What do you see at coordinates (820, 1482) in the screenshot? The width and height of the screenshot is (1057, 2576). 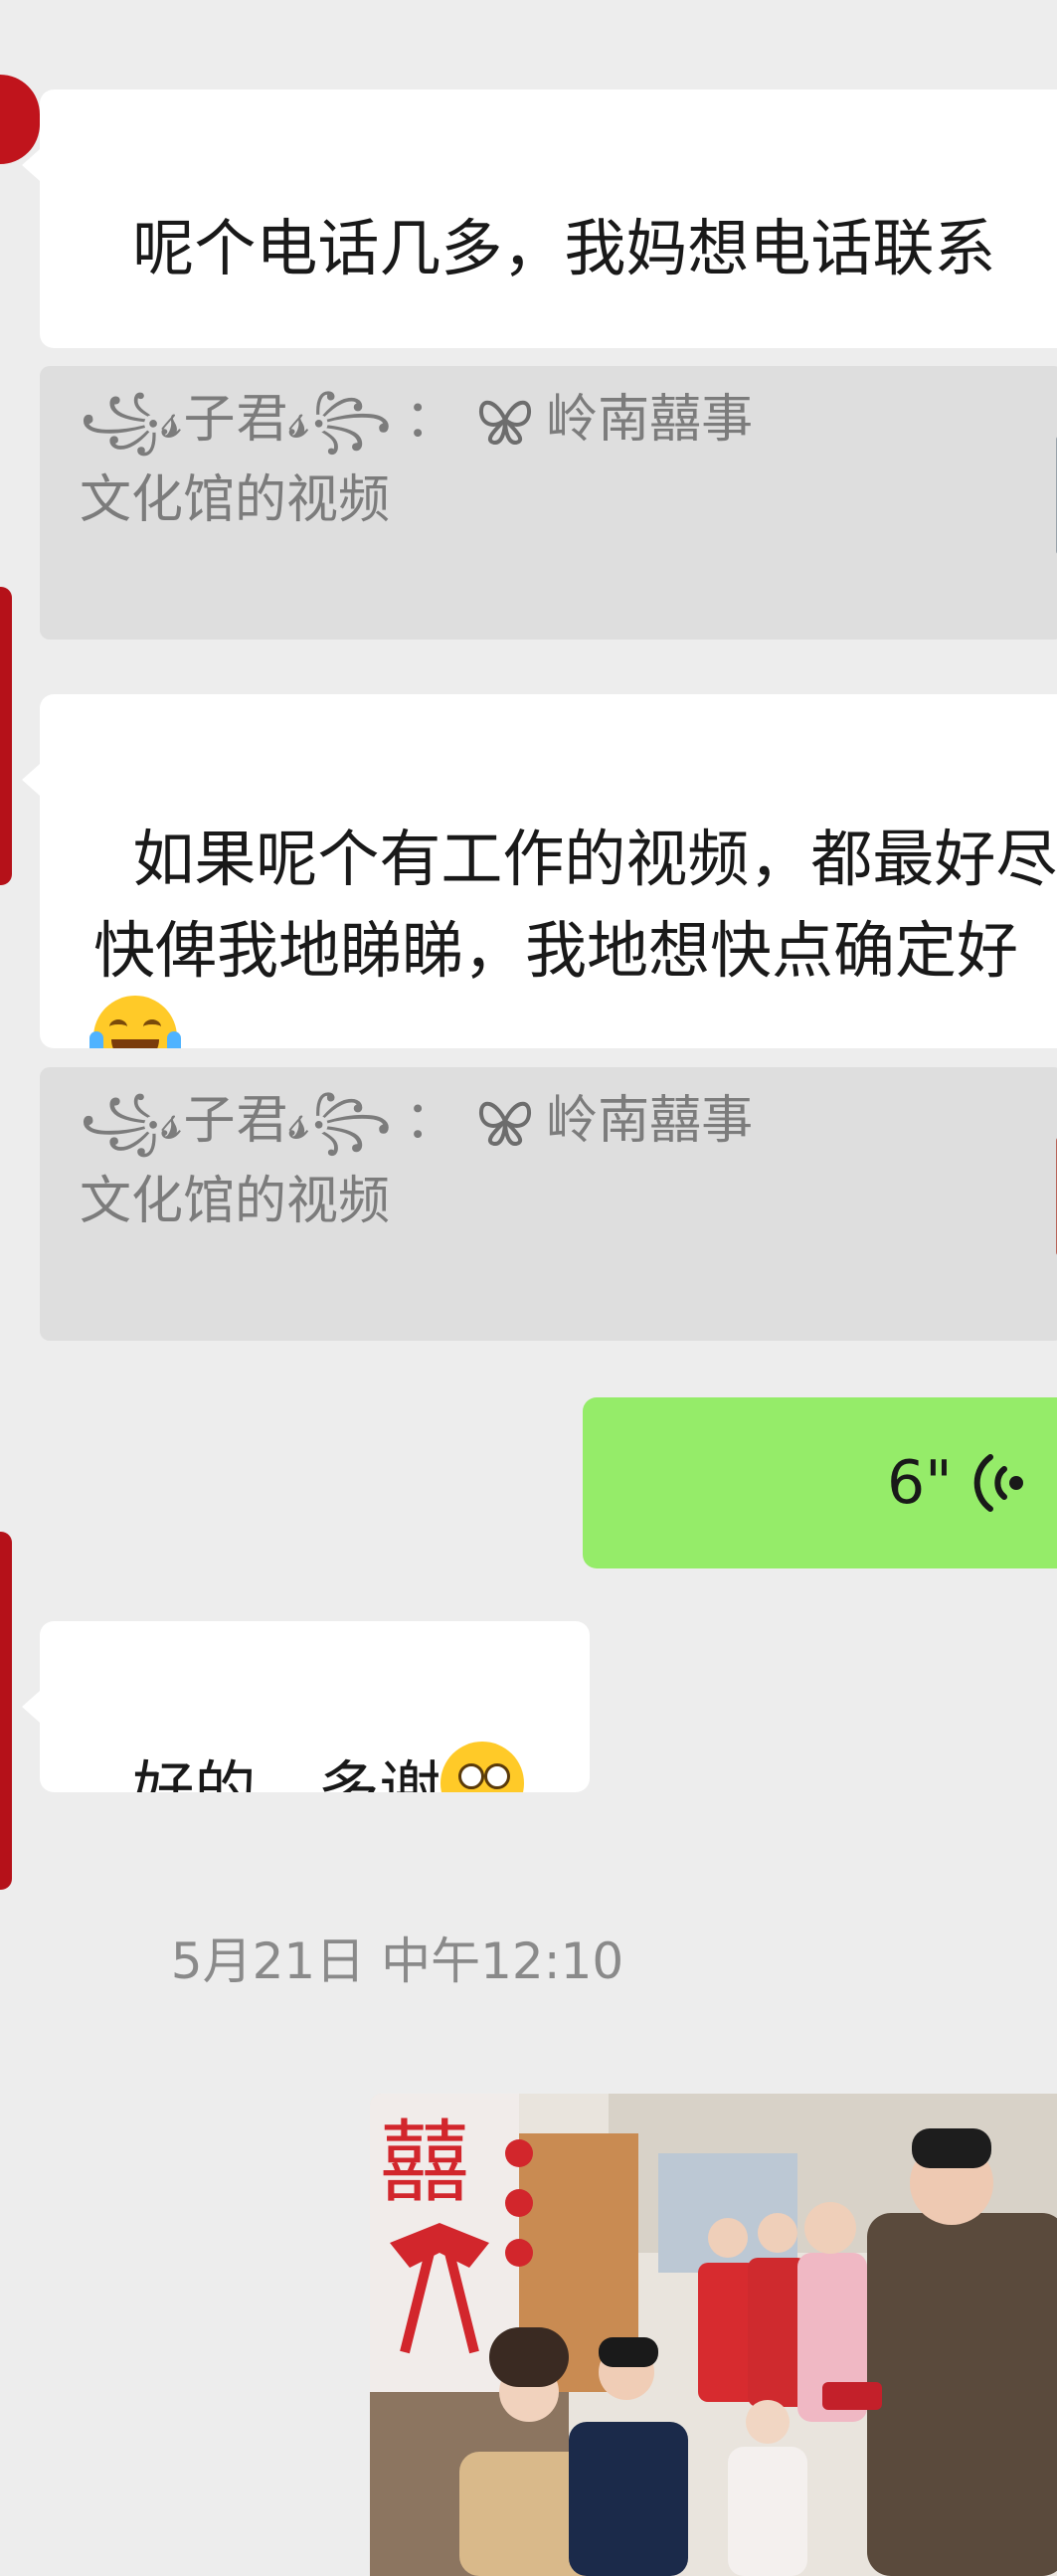 I see `voice-message: 6"` at bounding box center [820, 1482].